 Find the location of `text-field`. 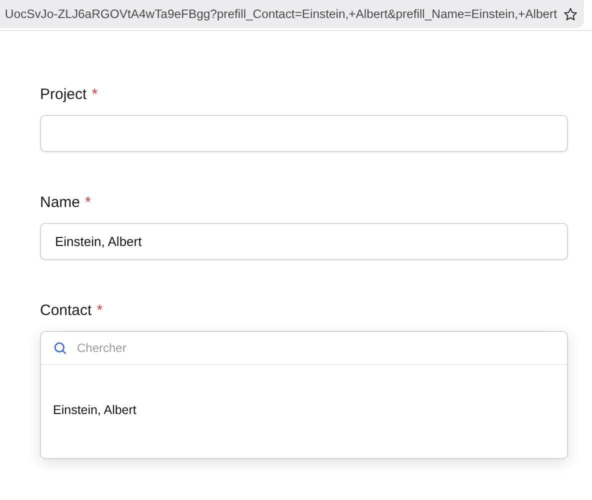

text-field is located at coordinates (304, 133).